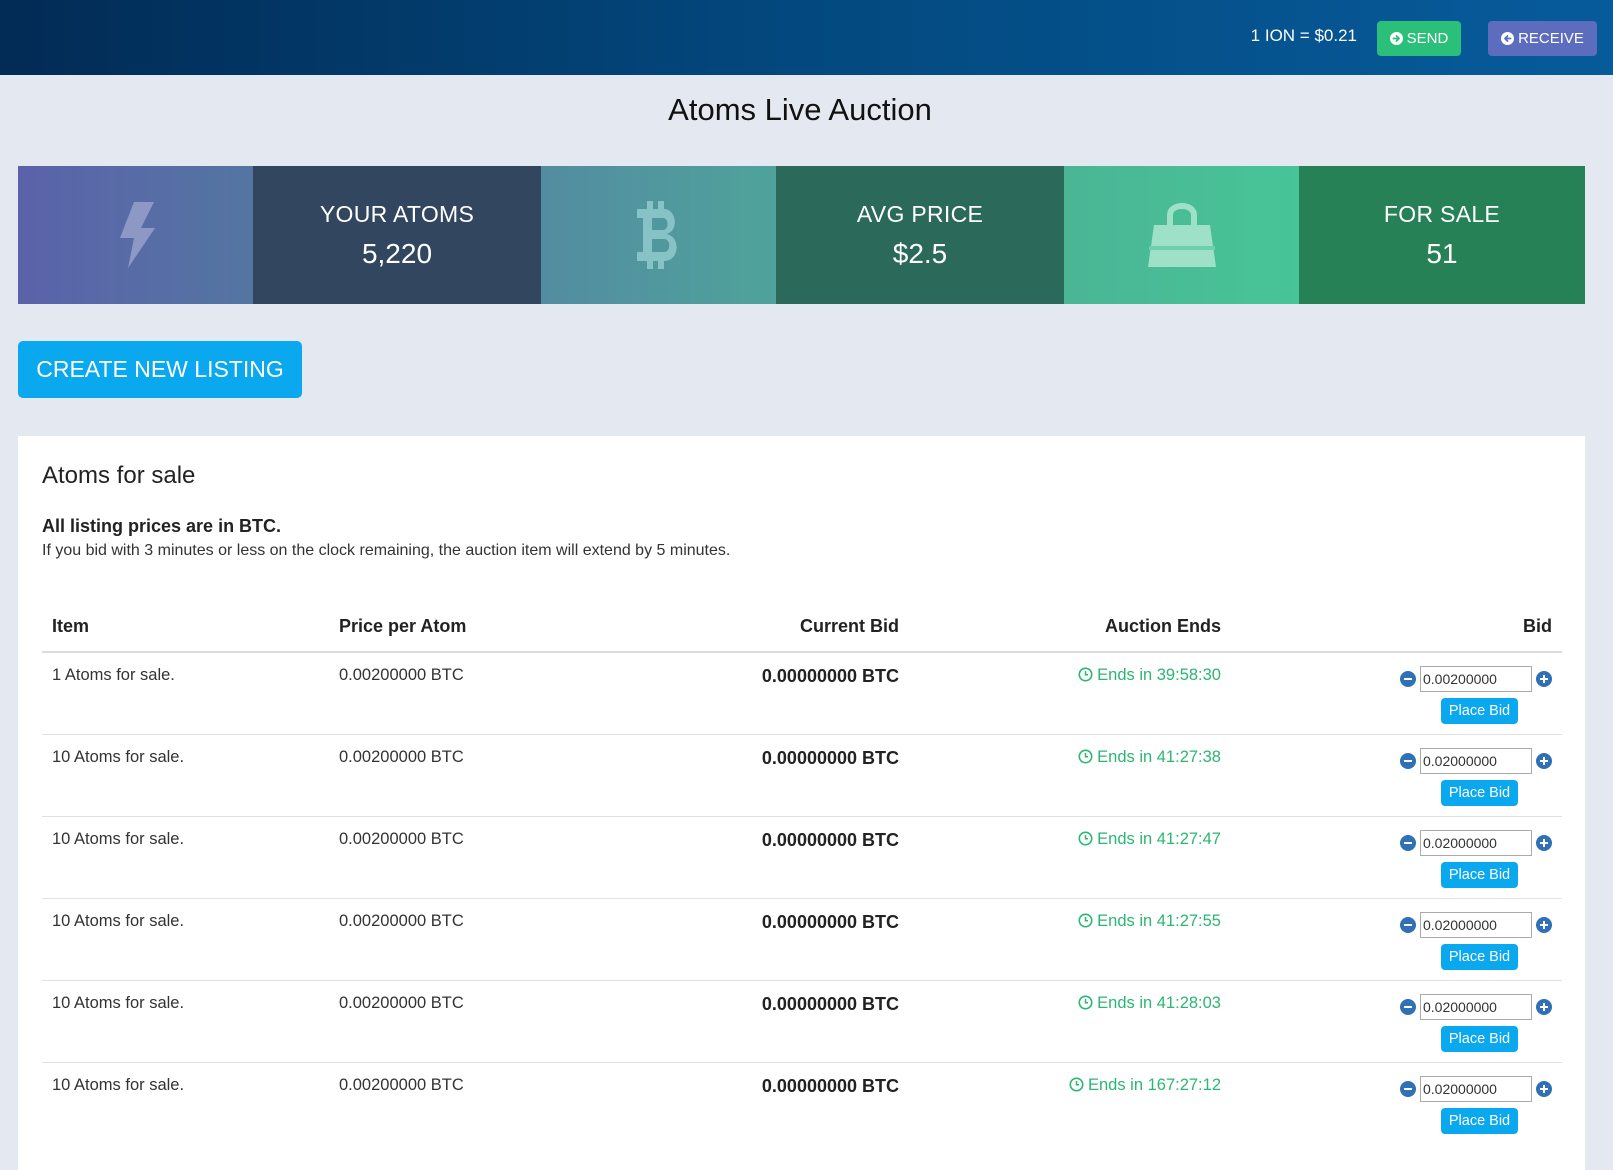  What do you see at coordinates (920, 213) in the screenshot?
I see `avg-price-label: AVG PRICE` at bounding box center [920, 213].